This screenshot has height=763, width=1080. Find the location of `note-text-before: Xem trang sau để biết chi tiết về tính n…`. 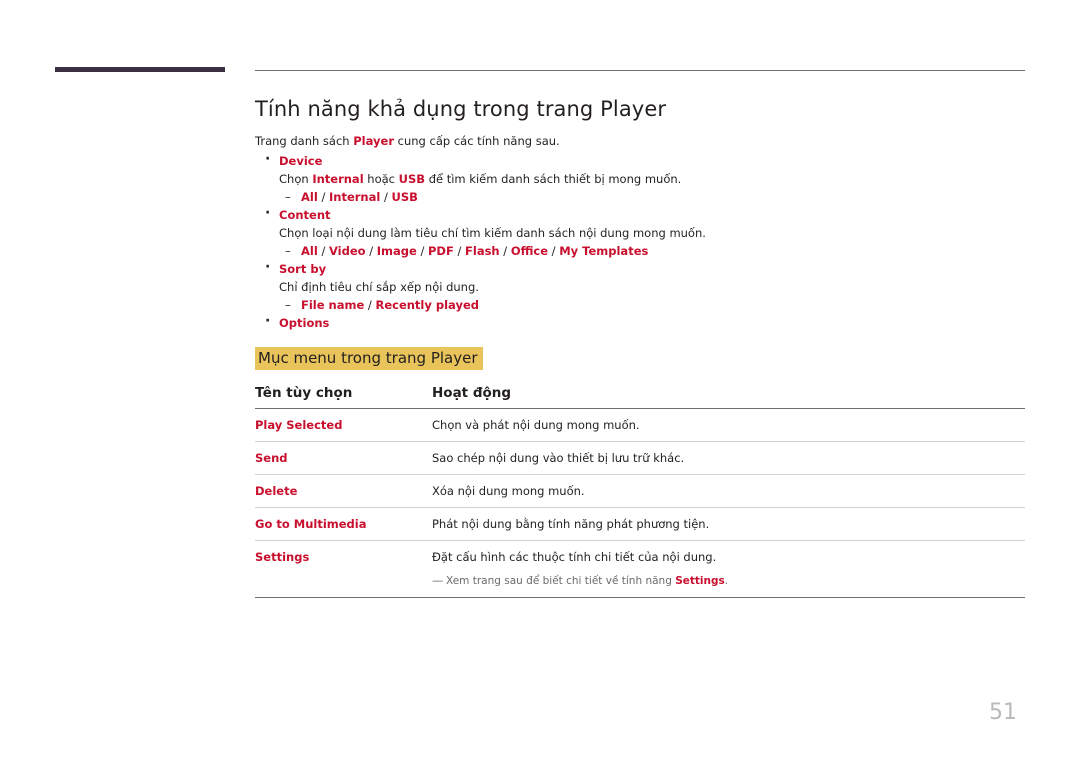

note-text-before: Xem trang sau để biết chi tiết về tính n… is located at coordinates (561, 581).